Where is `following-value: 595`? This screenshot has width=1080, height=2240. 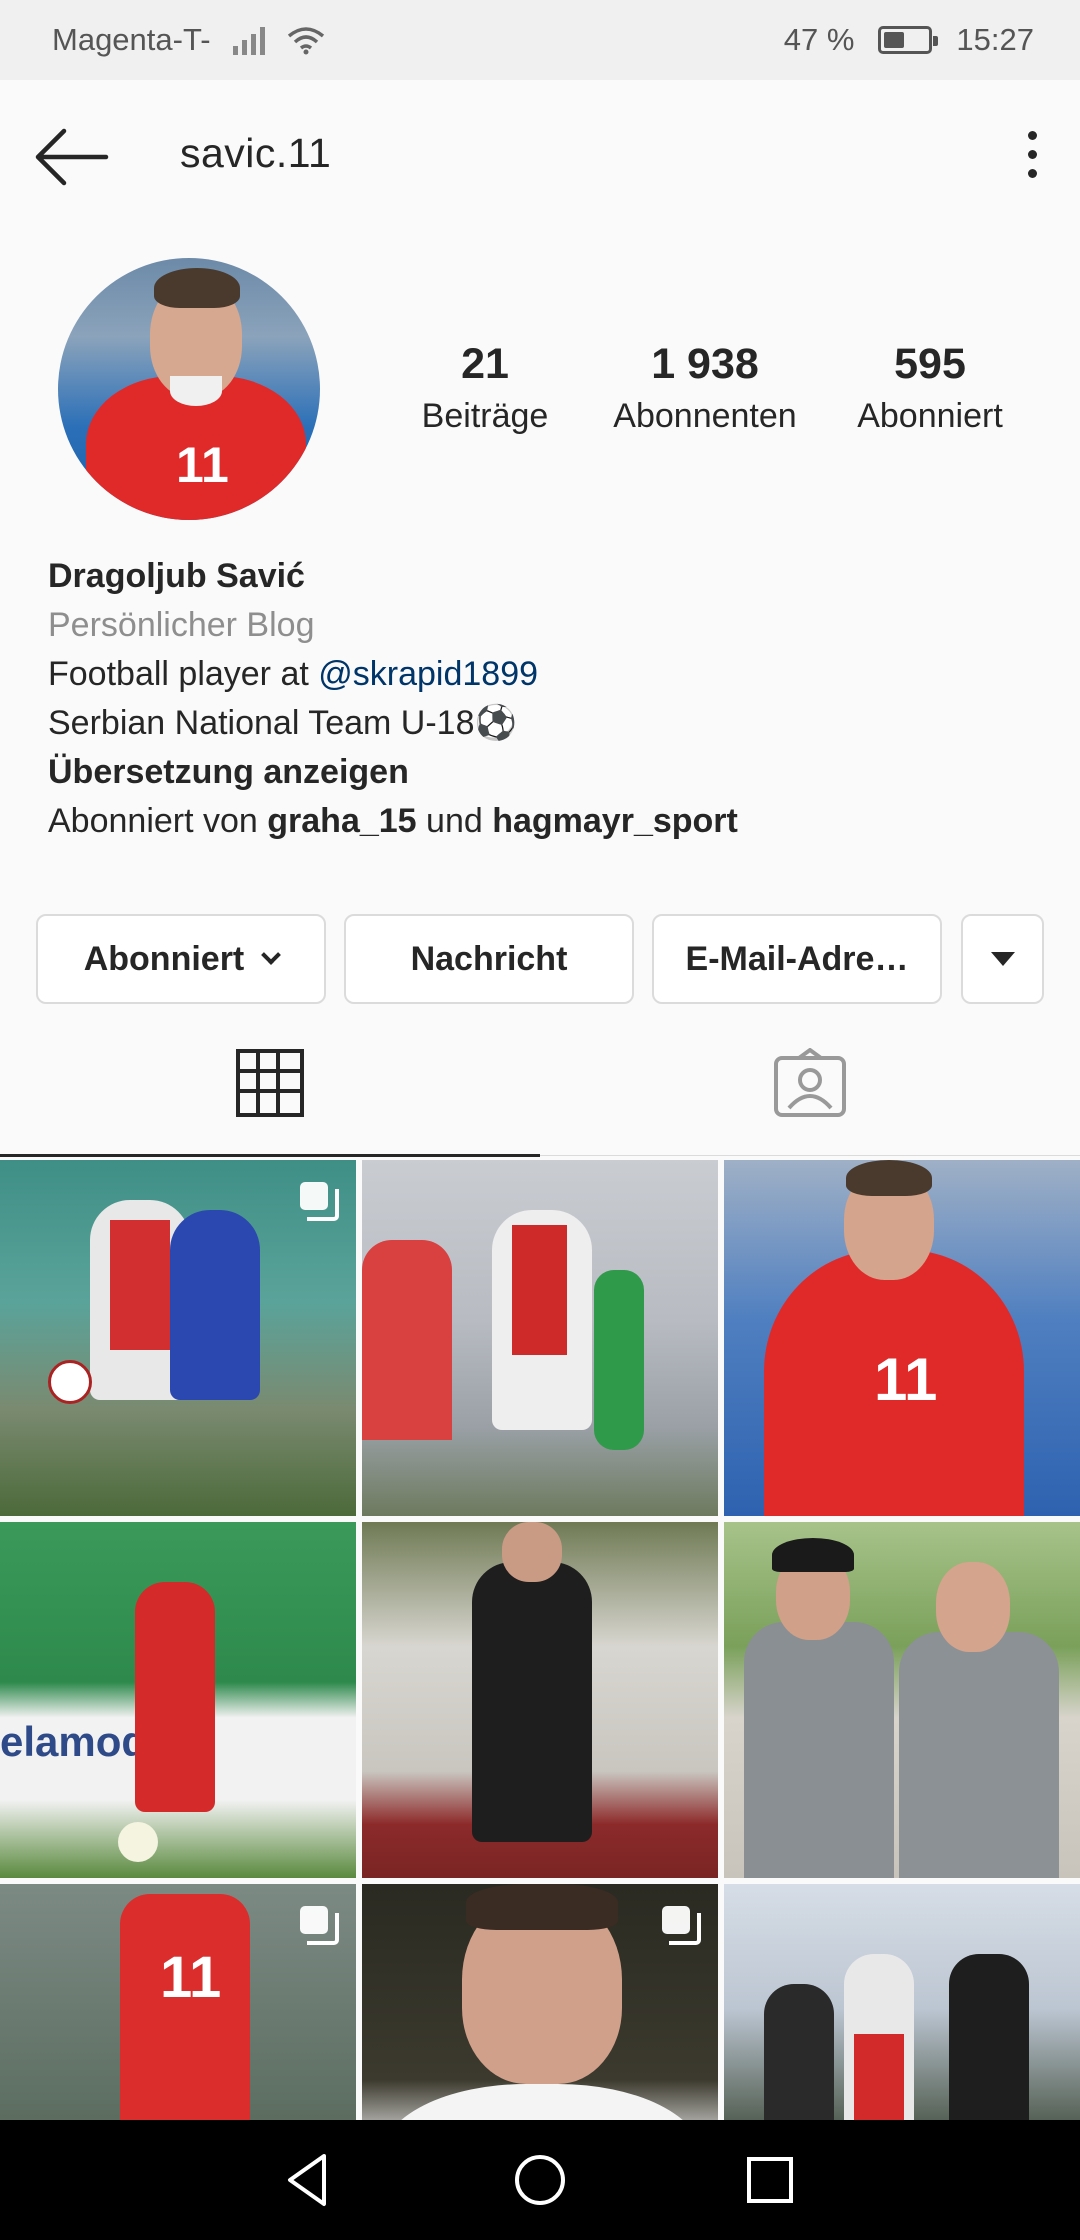
following-value: 595 is located at coordinates (930, 364).